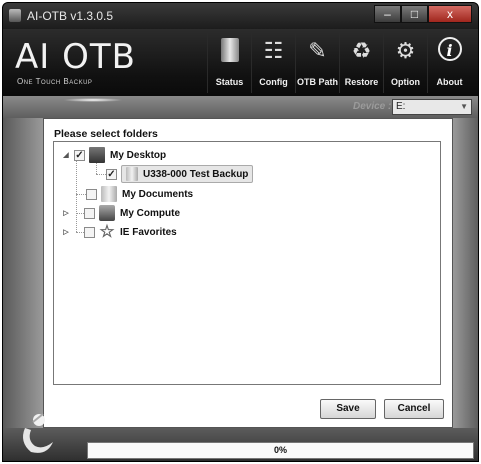 Image resolution: width=481 pixels, height=464 pixels. What do you see at coordinates (23, 273) in the screenshot?
I see `left-rail` at bounding box center [23, 273].